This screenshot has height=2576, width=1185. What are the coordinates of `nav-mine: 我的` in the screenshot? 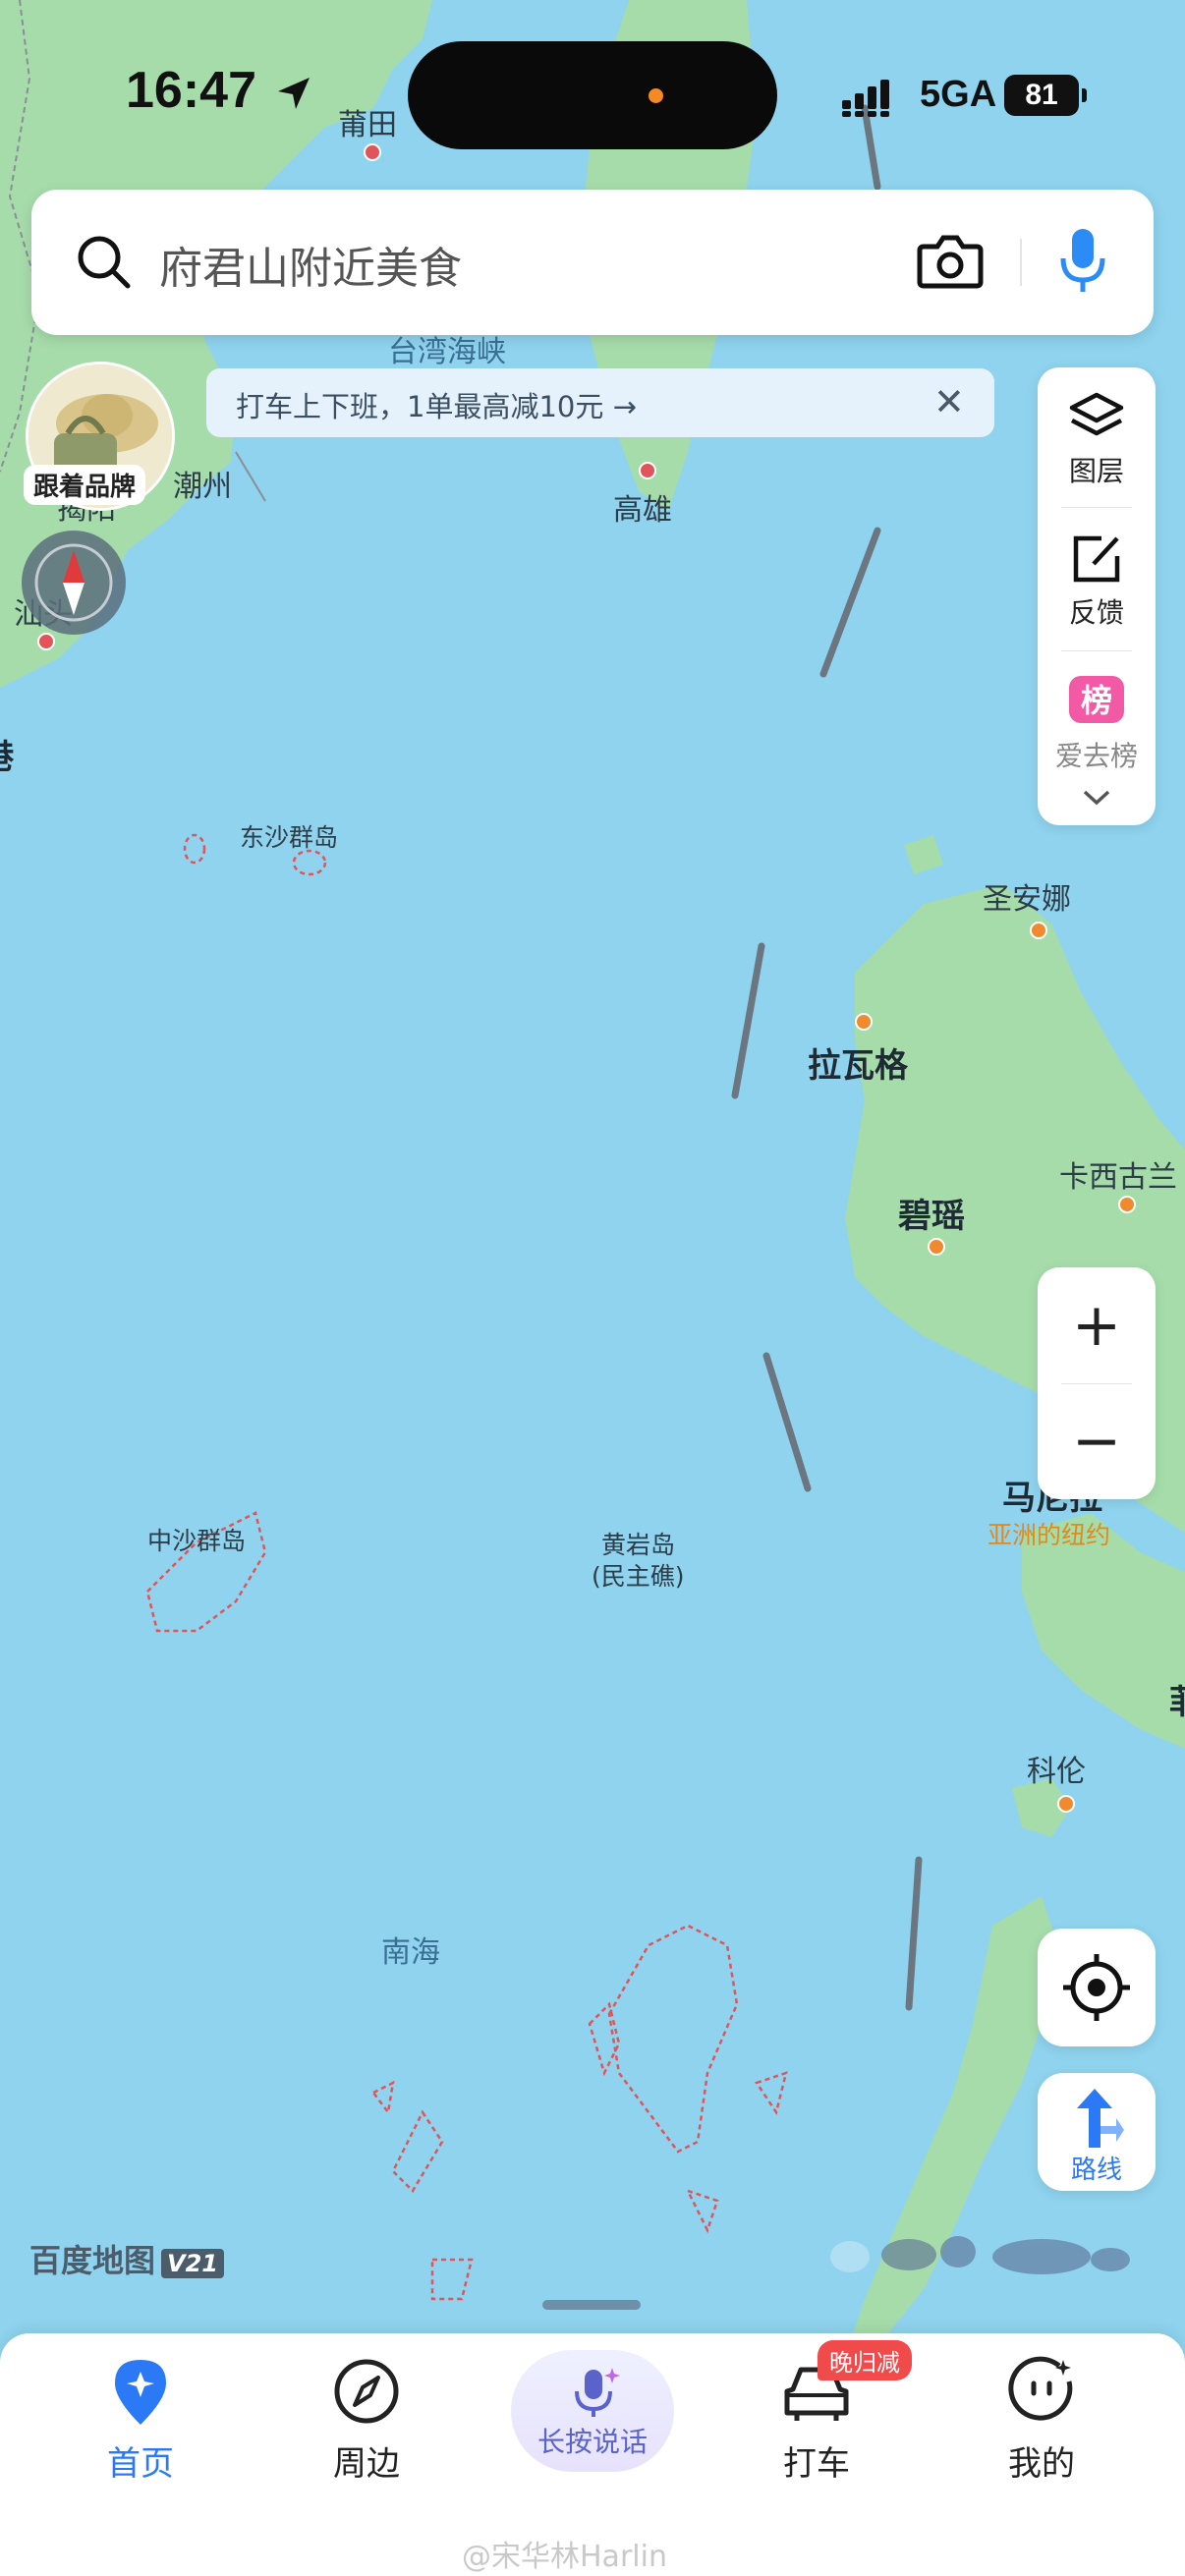 It's located at (1041, 2420).